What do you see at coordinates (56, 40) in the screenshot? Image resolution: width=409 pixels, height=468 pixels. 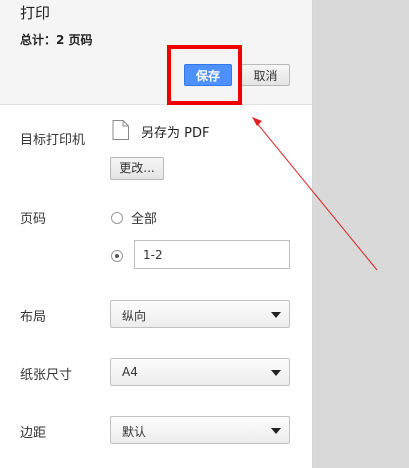 I see `page-total-summary: 总计：2 页码` at bounding box center [56, 40].